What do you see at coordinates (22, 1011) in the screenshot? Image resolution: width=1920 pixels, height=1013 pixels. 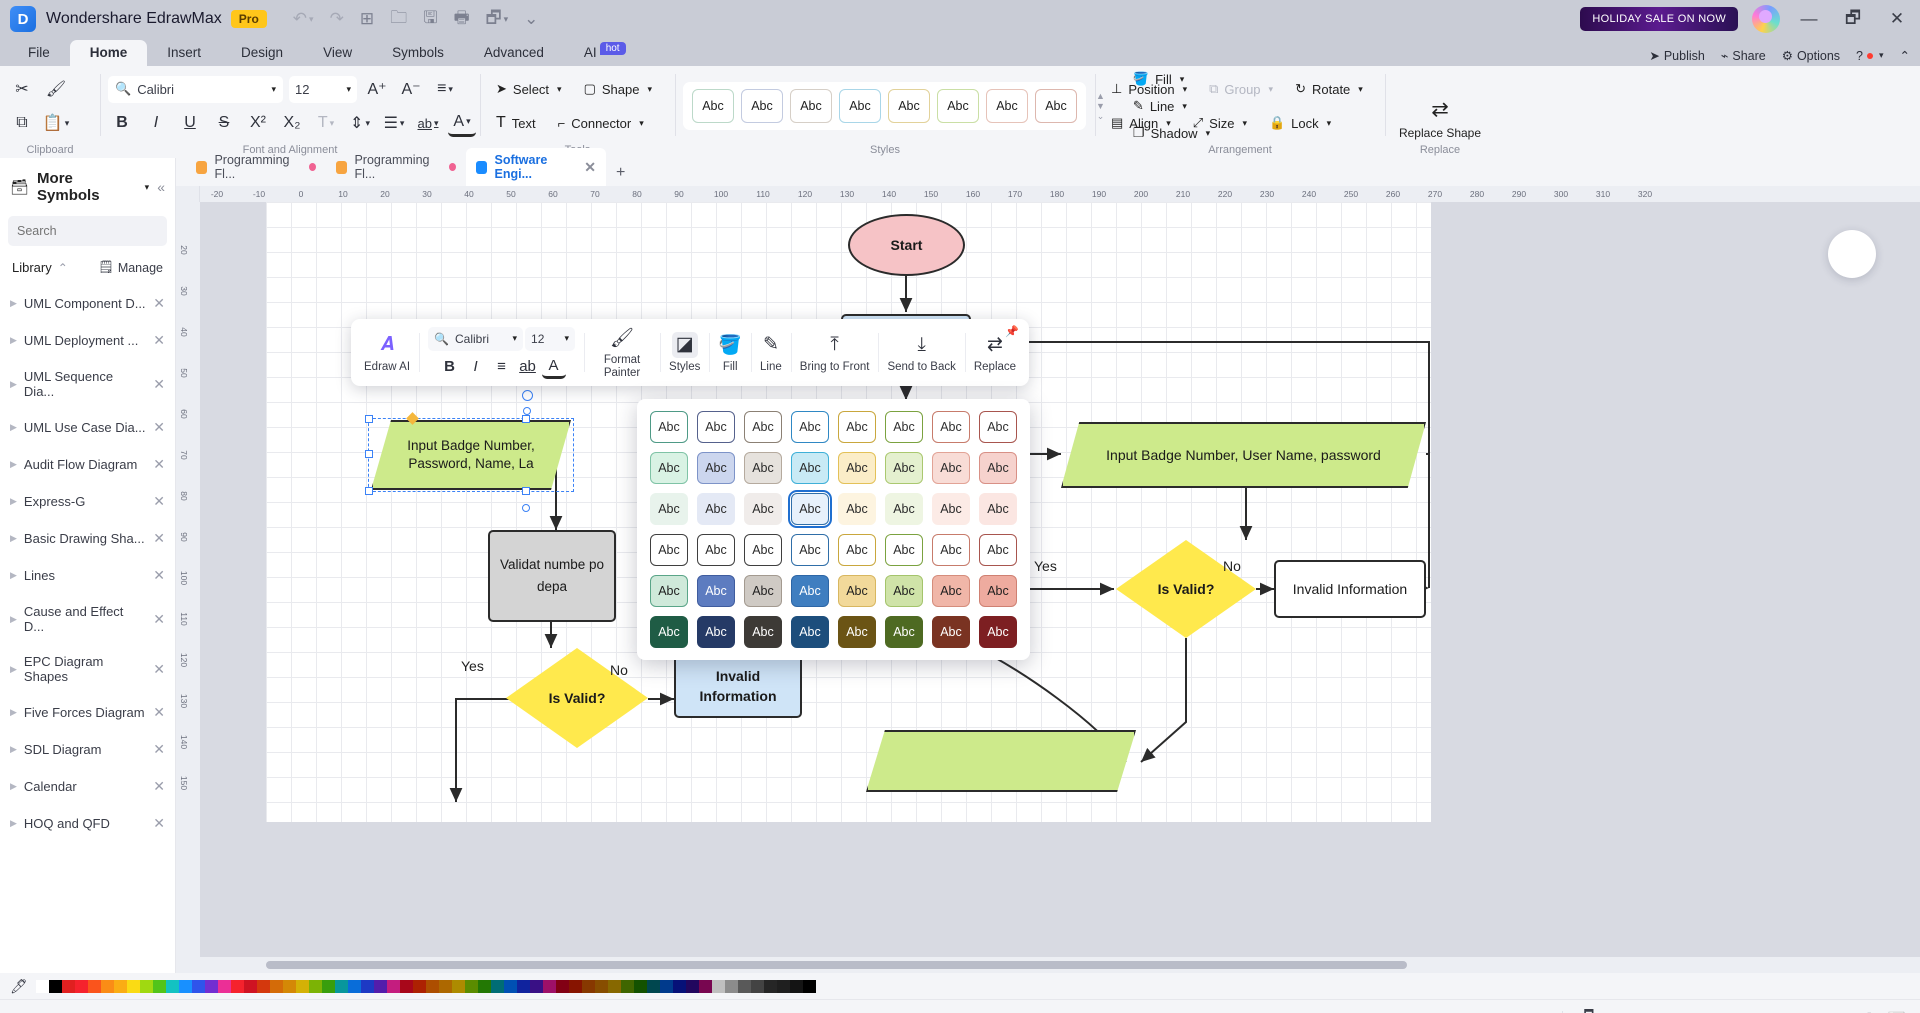 I see `page-manager-icon: ▤` at bounding box center [22, 1011].